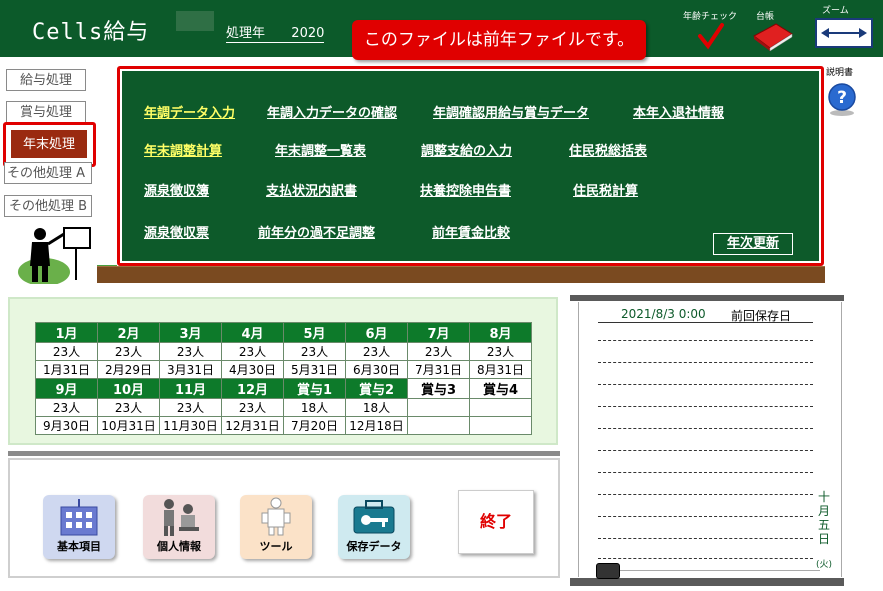 Image resolution: width=883 pixels, height=591 pixels. Describe the element at coordinates (128, 369) in the screenshot. I see `date-cell: 2月29日` at that location.